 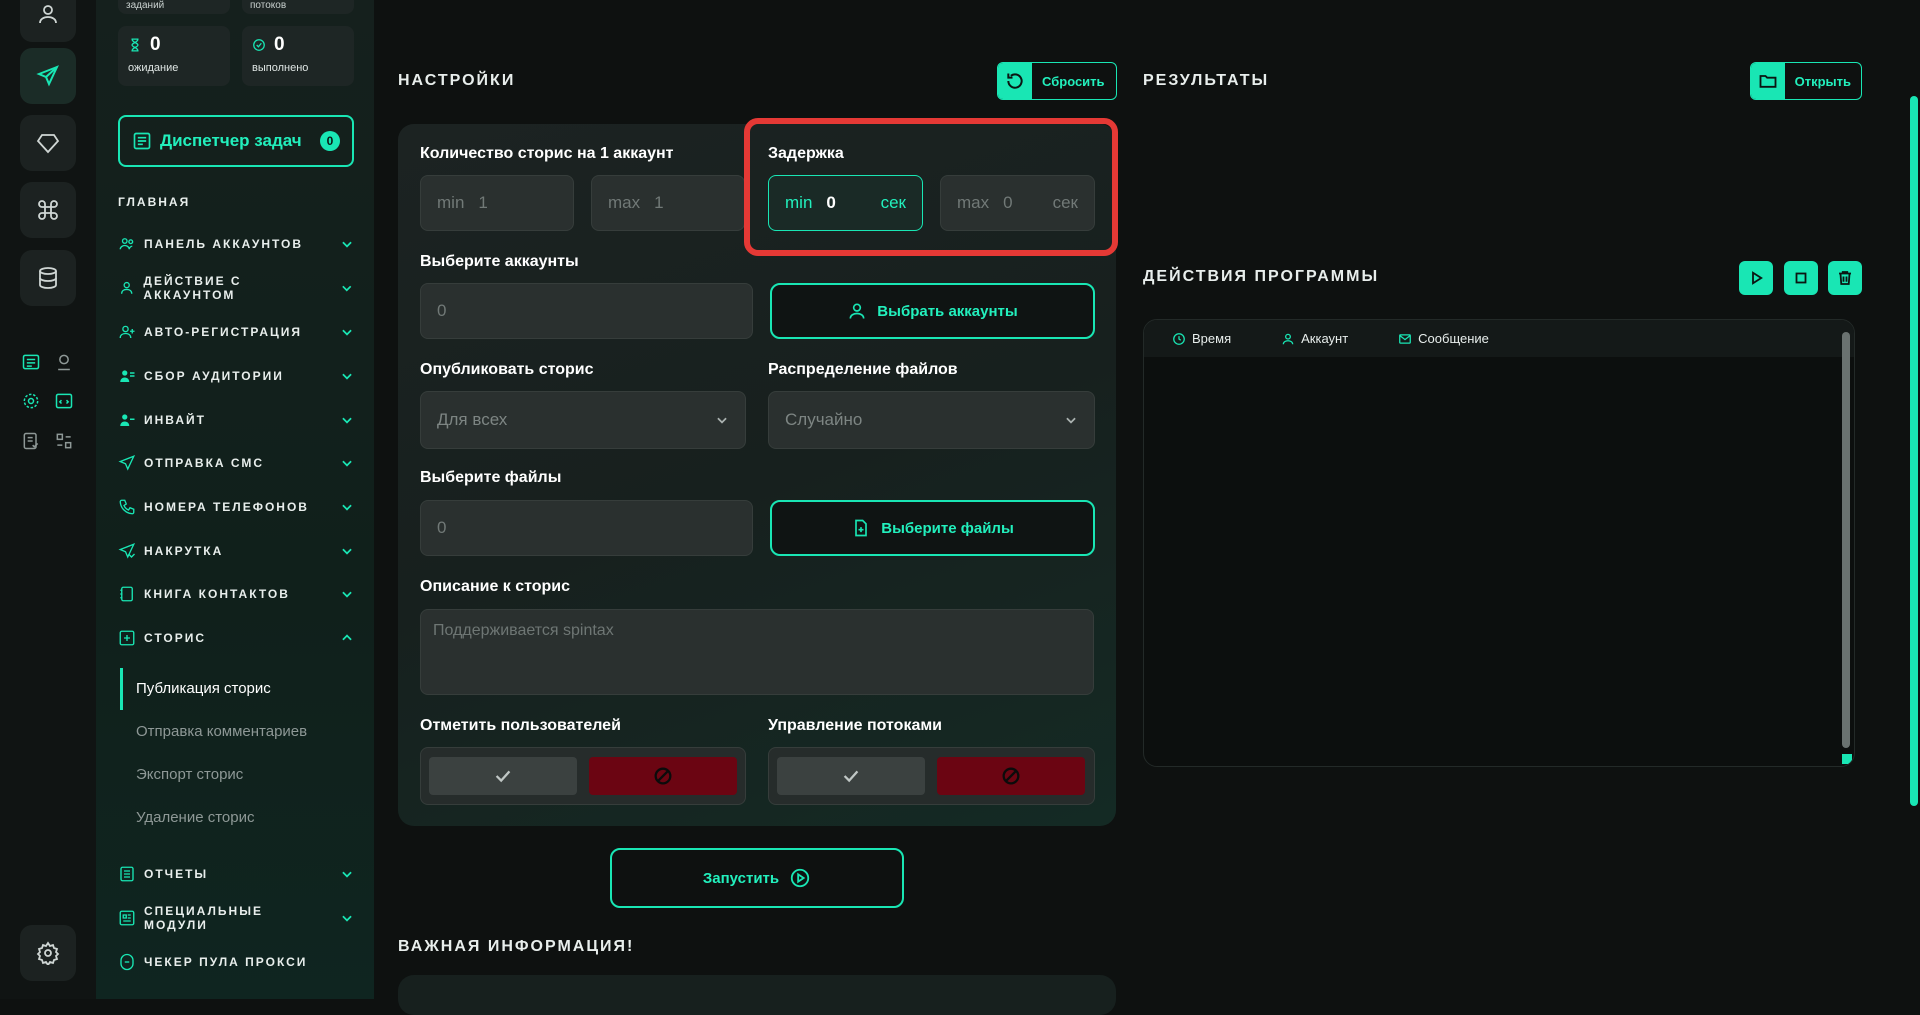 I want to click on list-icon, so click(x=31, y=362).